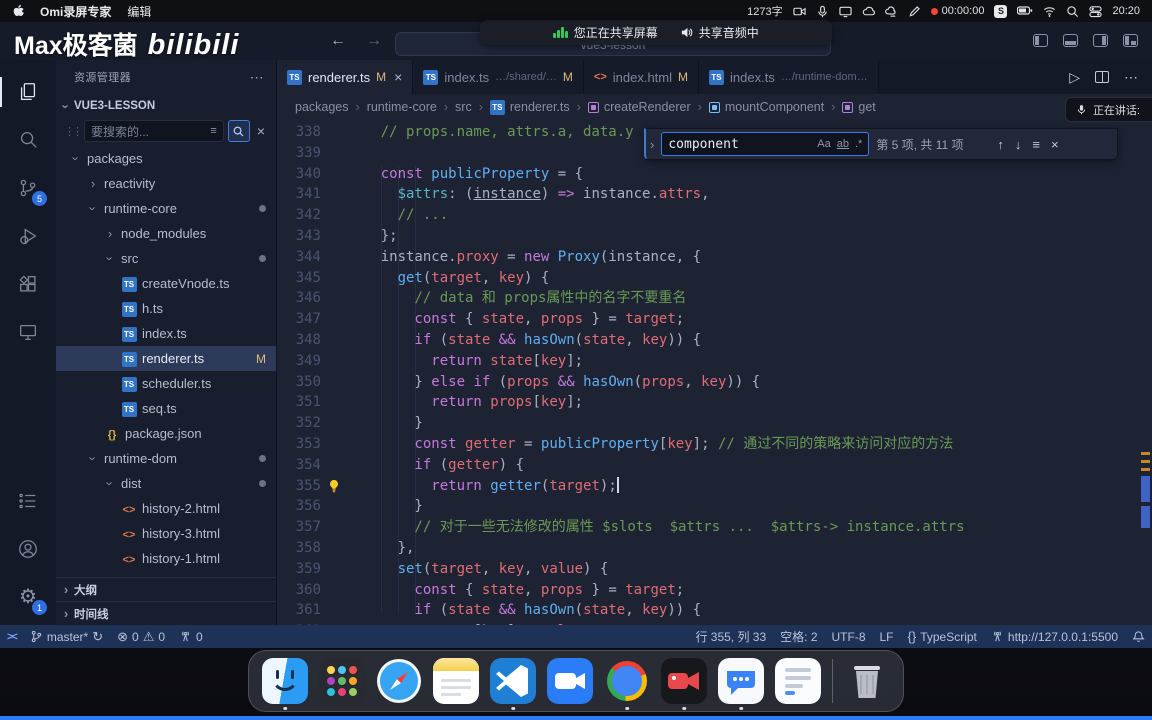 This screenshot has width=1152, height=720. Describe the element at coordinates (463, 107) in the screenshot. I see `breadcrumb-src: src` at that location.